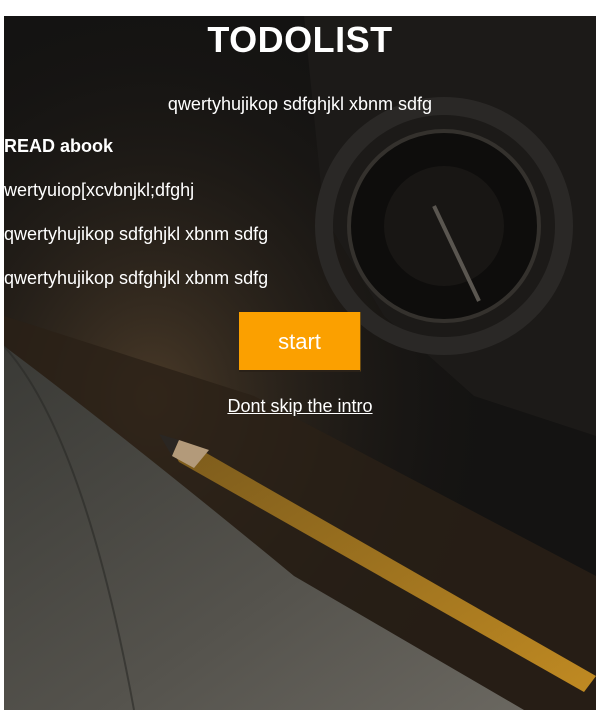  What do you see at coordinates (300, 342) in the screenshot?
I see `start-button: start` at bounding box center [300, 342].